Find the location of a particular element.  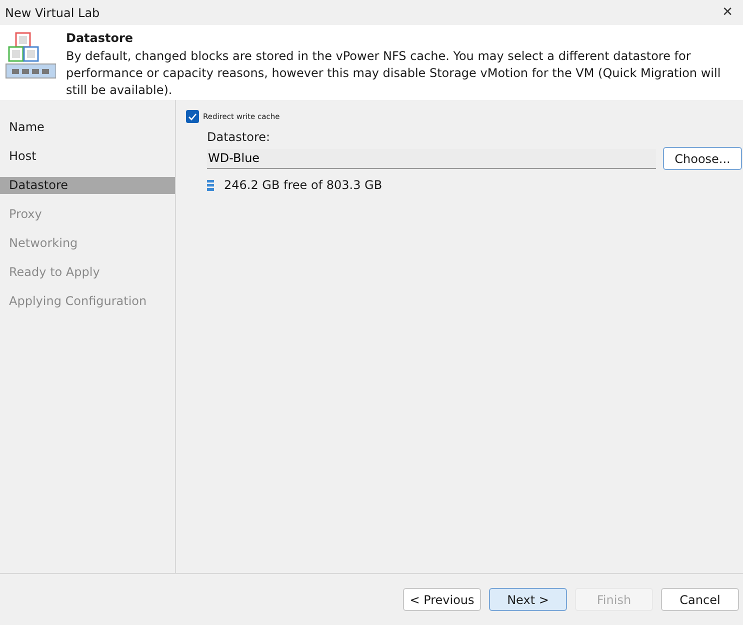

datastore-logo-icon is located at coordinates (30, 56).